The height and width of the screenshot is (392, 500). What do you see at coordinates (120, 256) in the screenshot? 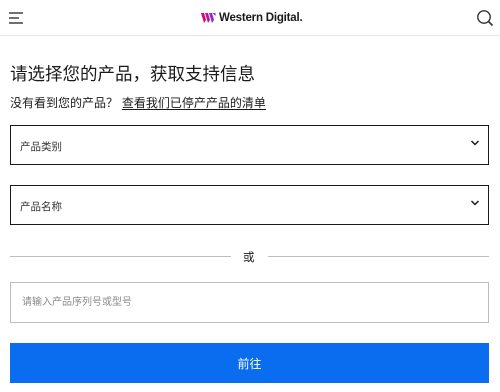
I see `divider-left` at bounding box center [120, 256].